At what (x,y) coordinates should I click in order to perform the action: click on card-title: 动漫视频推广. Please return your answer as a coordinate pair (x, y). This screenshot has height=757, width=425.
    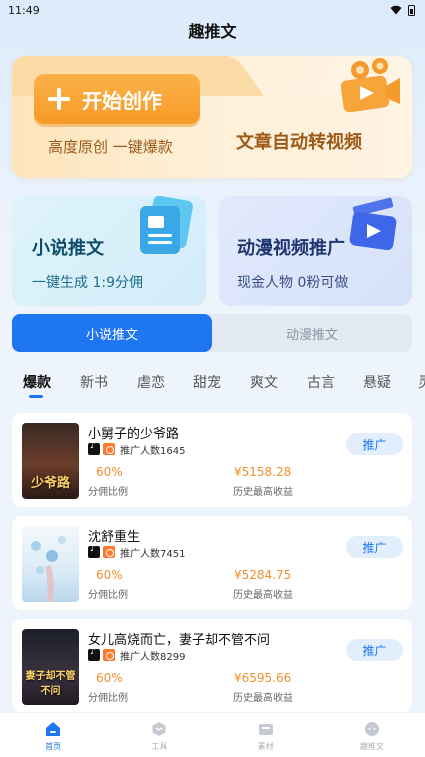
    Looking at the image, I should click on (291, 248).